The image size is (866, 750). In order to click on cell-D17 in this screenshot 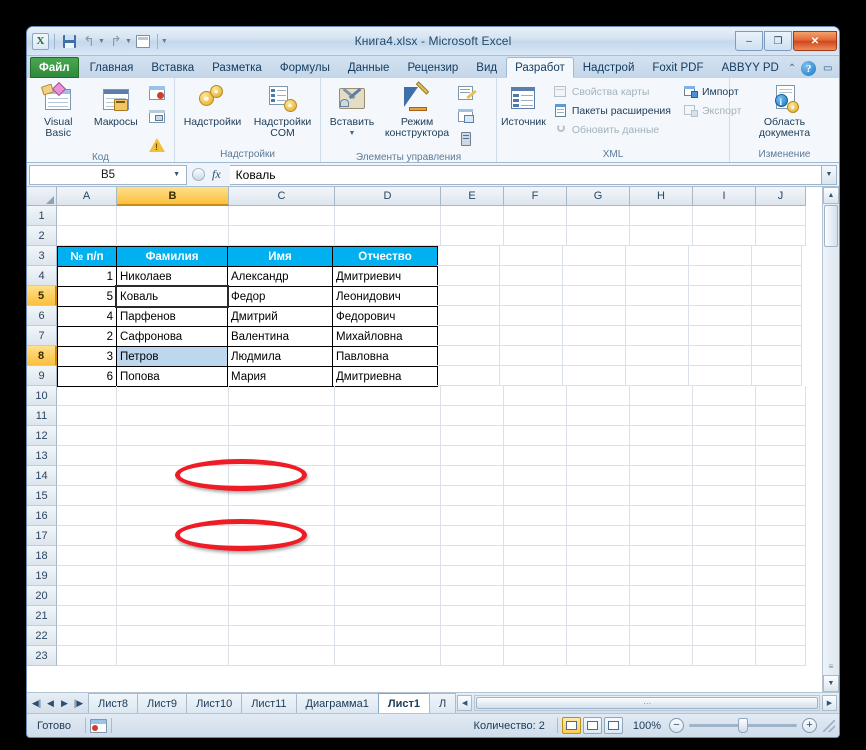, I will do `click(388, 536)`.